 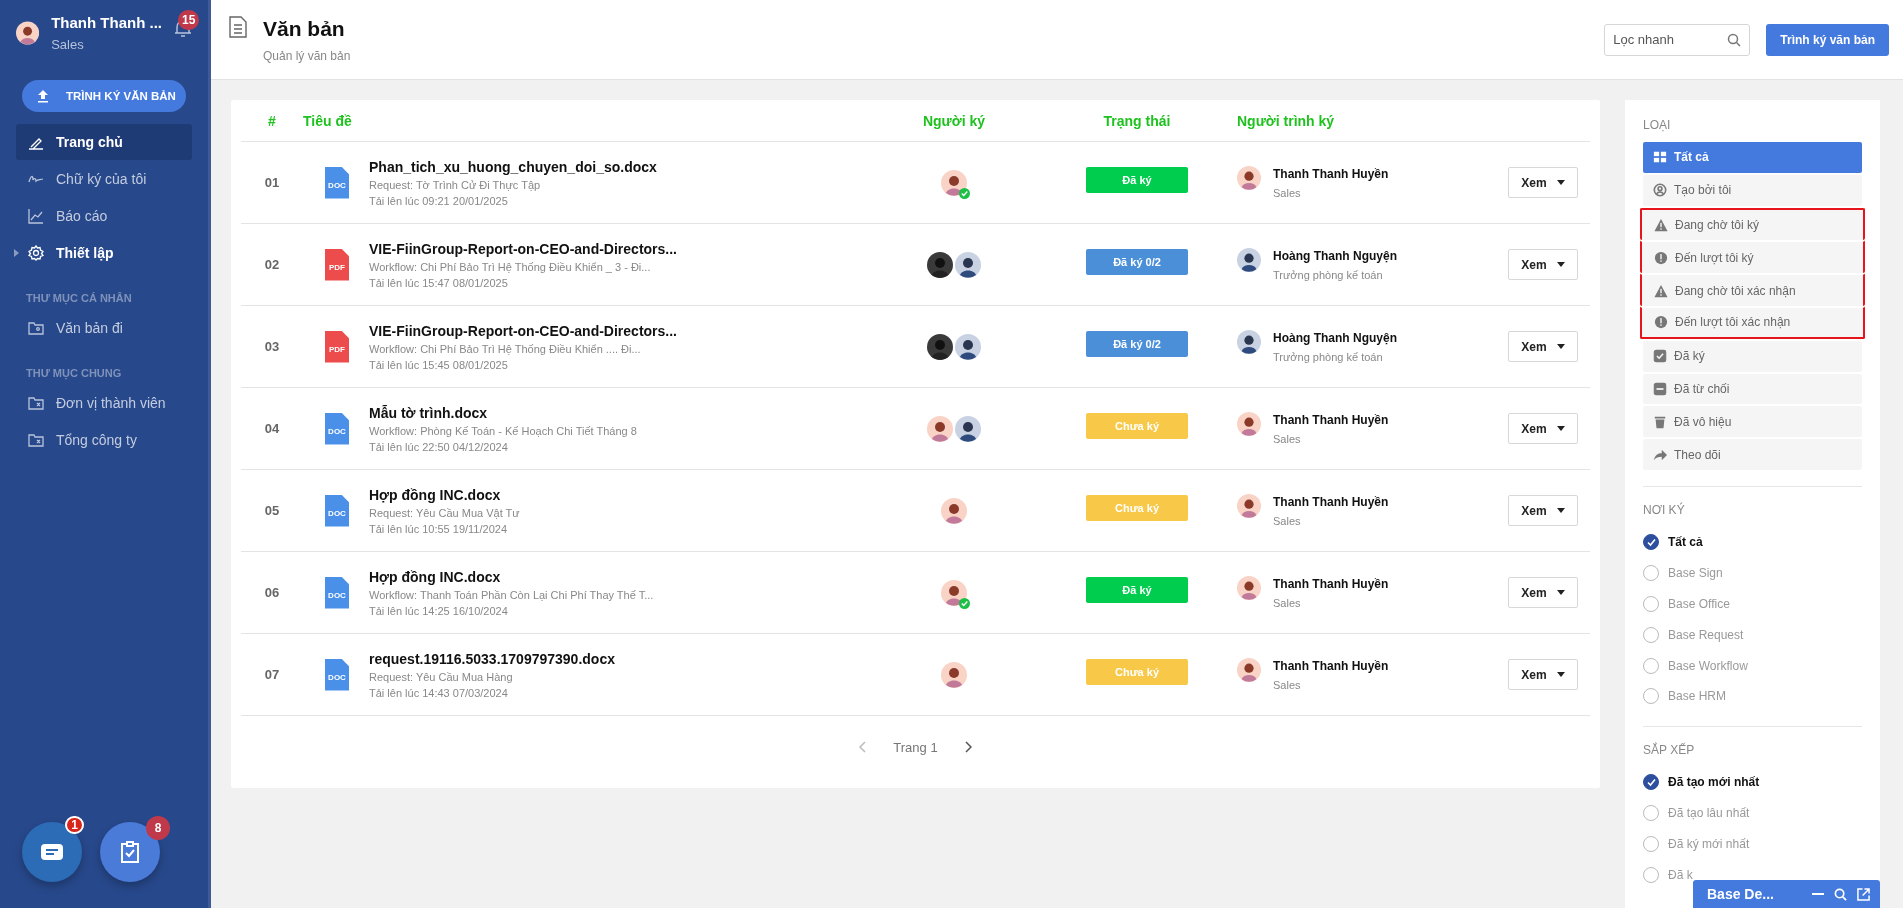 I want to click on radio-label: Tất cả, so click(x=1685, y=542).